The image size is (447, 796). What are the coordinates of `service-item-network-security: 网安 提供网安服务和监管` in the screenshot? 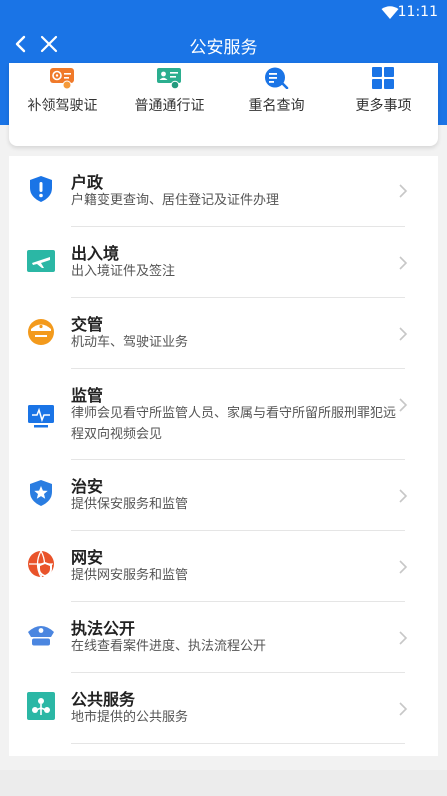 It's located at (223, 566).